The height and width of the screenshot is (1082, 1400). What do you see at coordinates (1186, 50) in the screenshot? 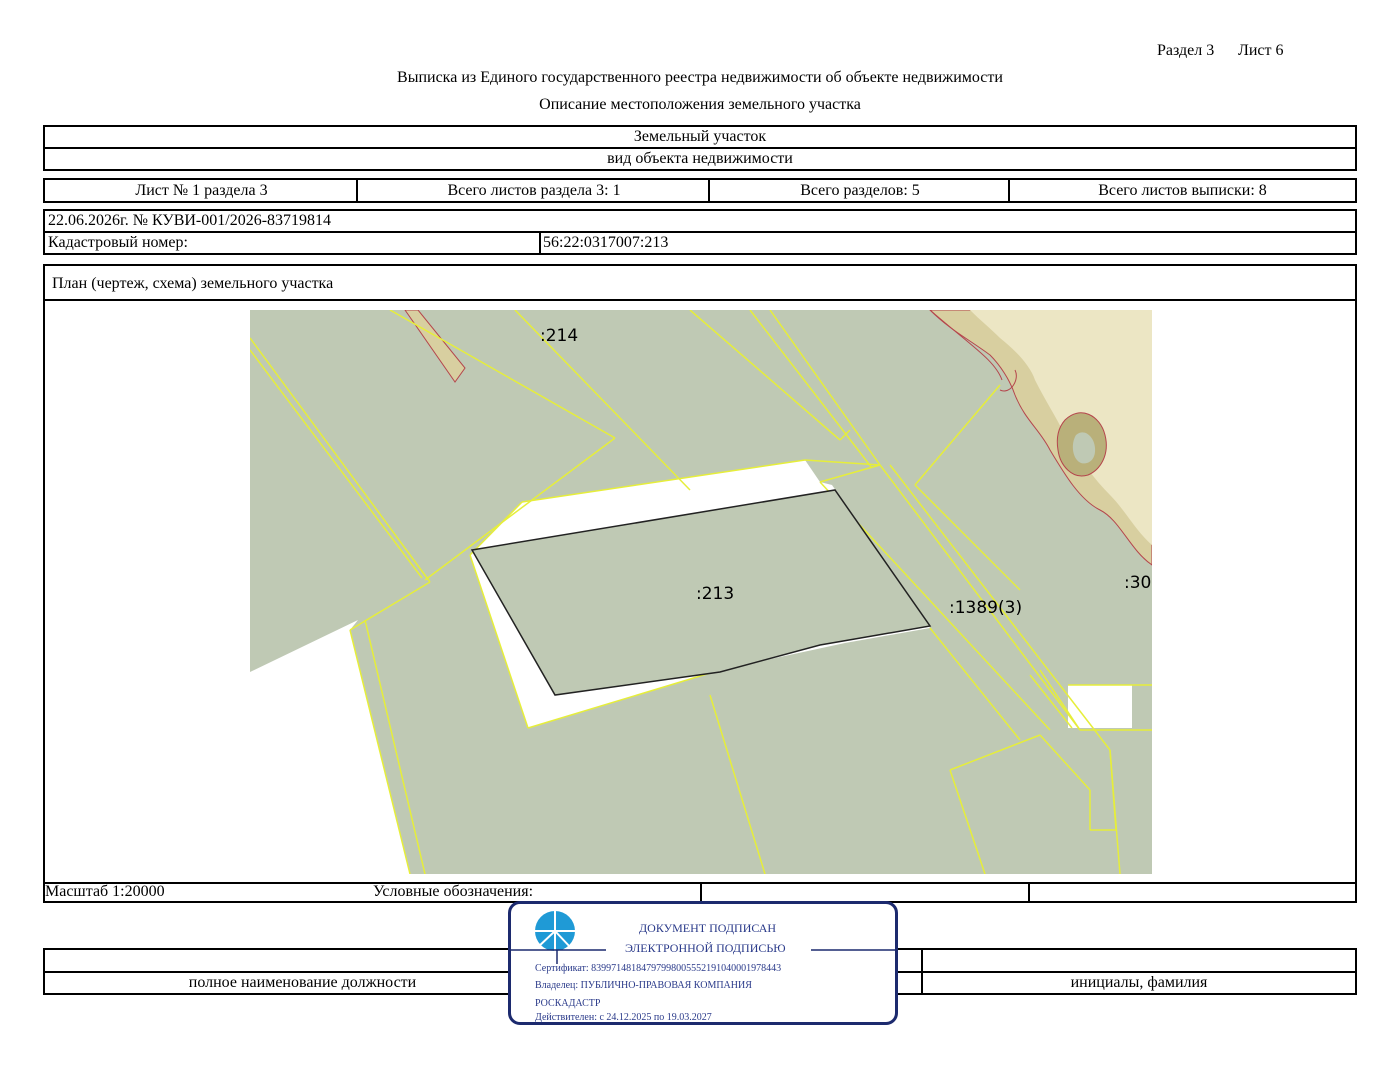
I see `section-number: Раздел 3` at bounding box center [1186, 50].